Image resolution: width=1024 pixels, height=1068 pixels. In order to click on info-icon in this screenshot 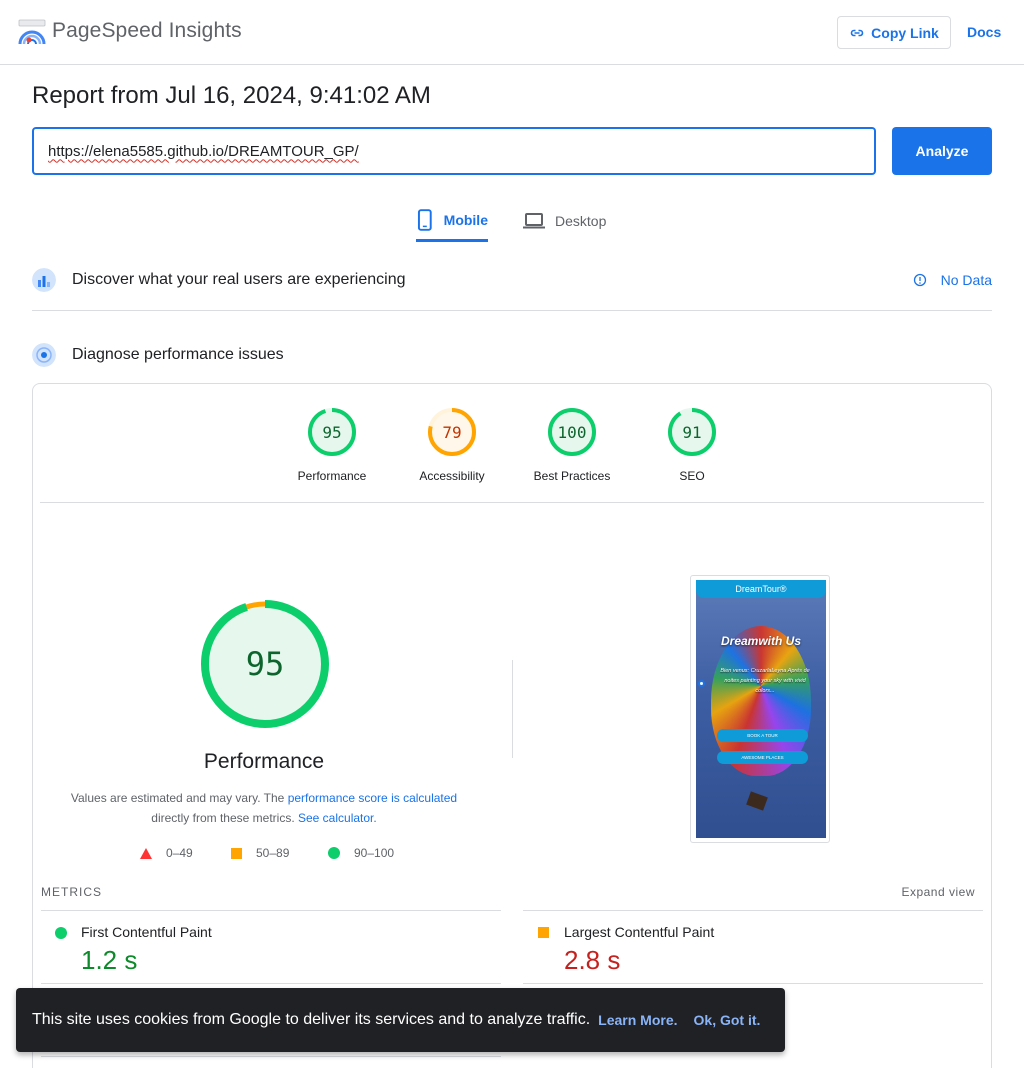, I will do `click(919, 280)`.